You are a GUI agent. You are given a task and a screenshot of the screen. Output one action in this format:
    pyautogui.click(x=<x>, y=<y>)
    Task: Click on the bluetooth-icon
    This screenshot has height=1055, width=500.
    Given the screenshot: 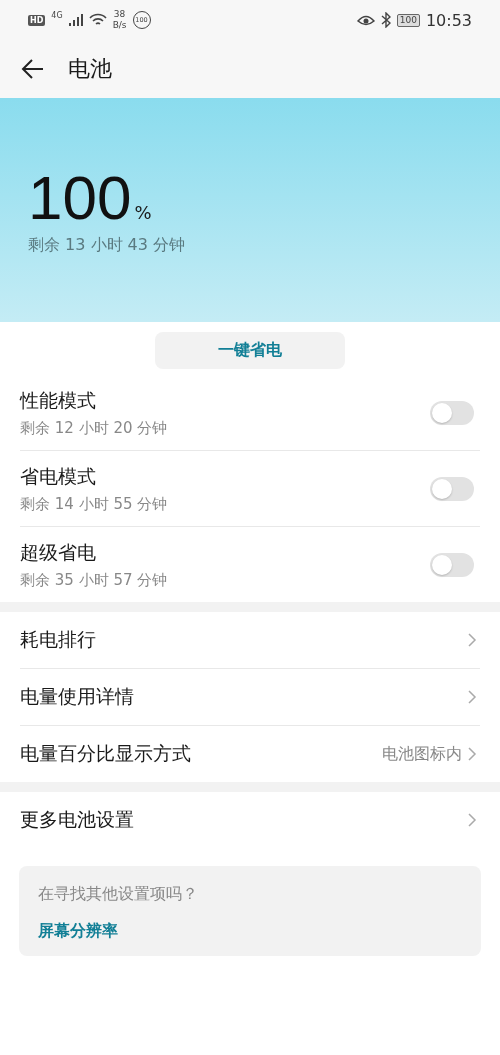 What is the action you would take?
    pyautogui.click(x=385, y=20)
    